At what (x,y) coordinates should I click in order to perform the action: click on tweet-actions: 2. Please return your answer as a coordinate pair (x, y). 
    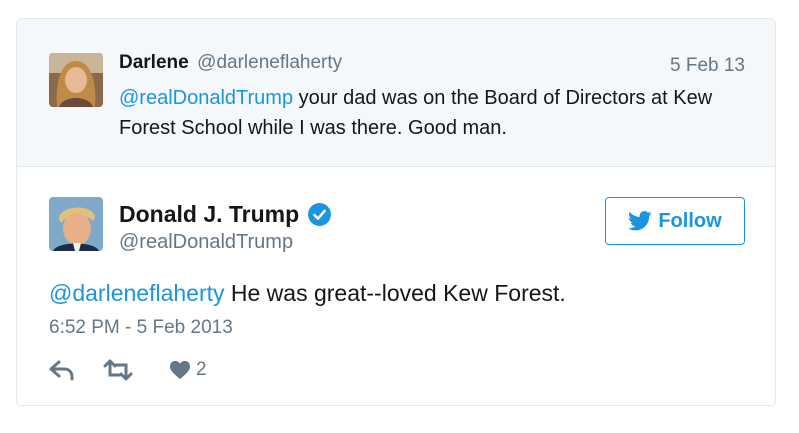
    Looking at the image, I should click on (199, 372).